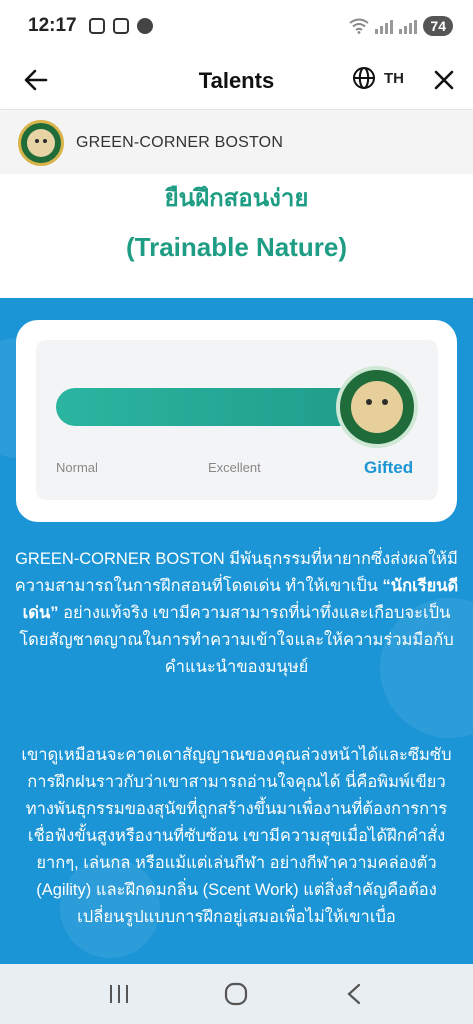 The height and width of the screenshot is (1024, 473). I want to click on status-bar: 12:17 74, so click(236, 26).